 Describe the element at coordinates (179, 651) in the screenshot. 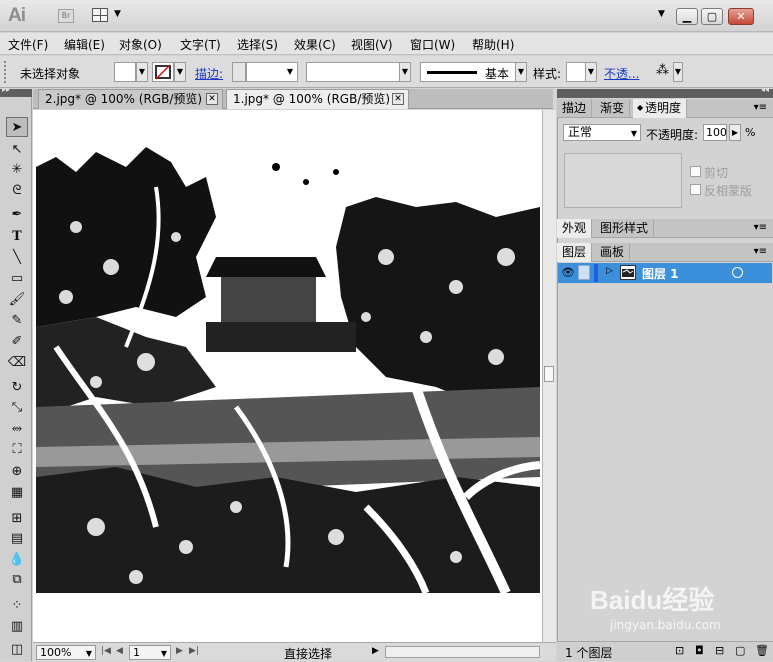

I see `next-artboard-icon: ▶` at that location.